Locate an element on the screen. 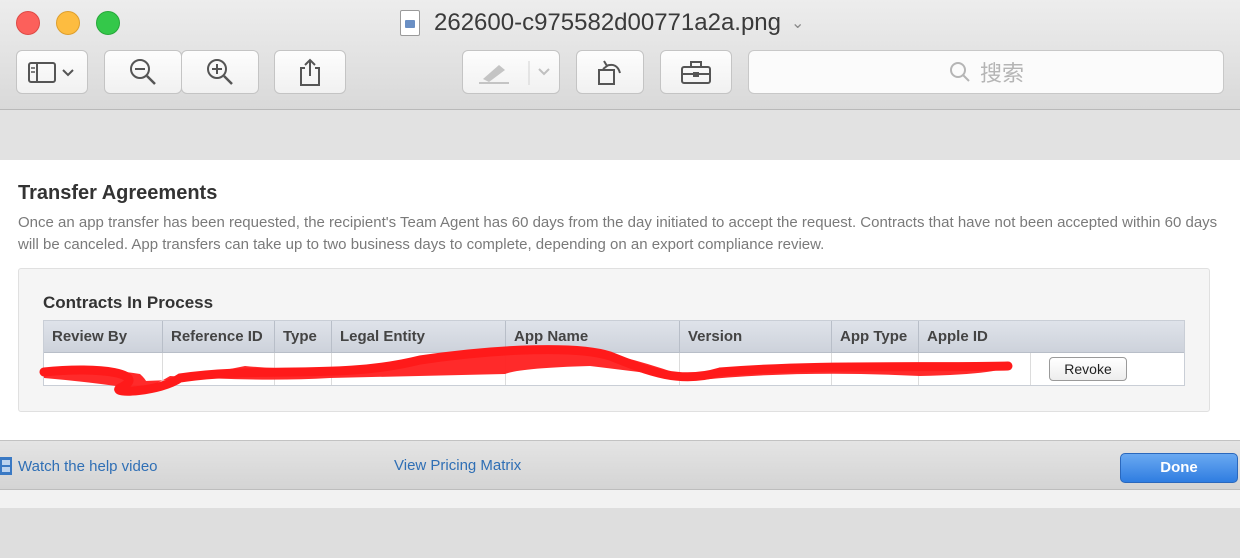 This screenshot has width=1240, height=558. column-header-apple-id: Apple ID is located at coordinates (1052, 337).